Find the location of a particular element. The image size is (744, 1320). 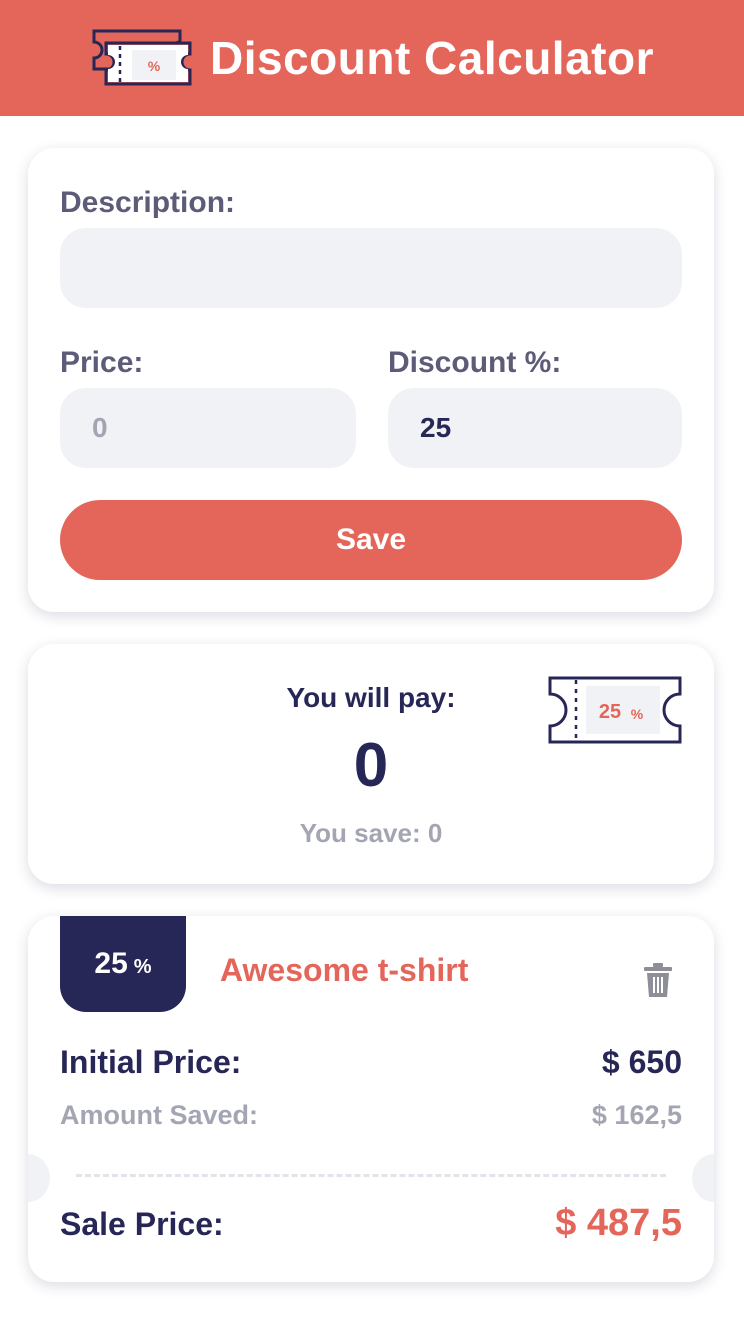

price-input is located at coordinates (208, 428).